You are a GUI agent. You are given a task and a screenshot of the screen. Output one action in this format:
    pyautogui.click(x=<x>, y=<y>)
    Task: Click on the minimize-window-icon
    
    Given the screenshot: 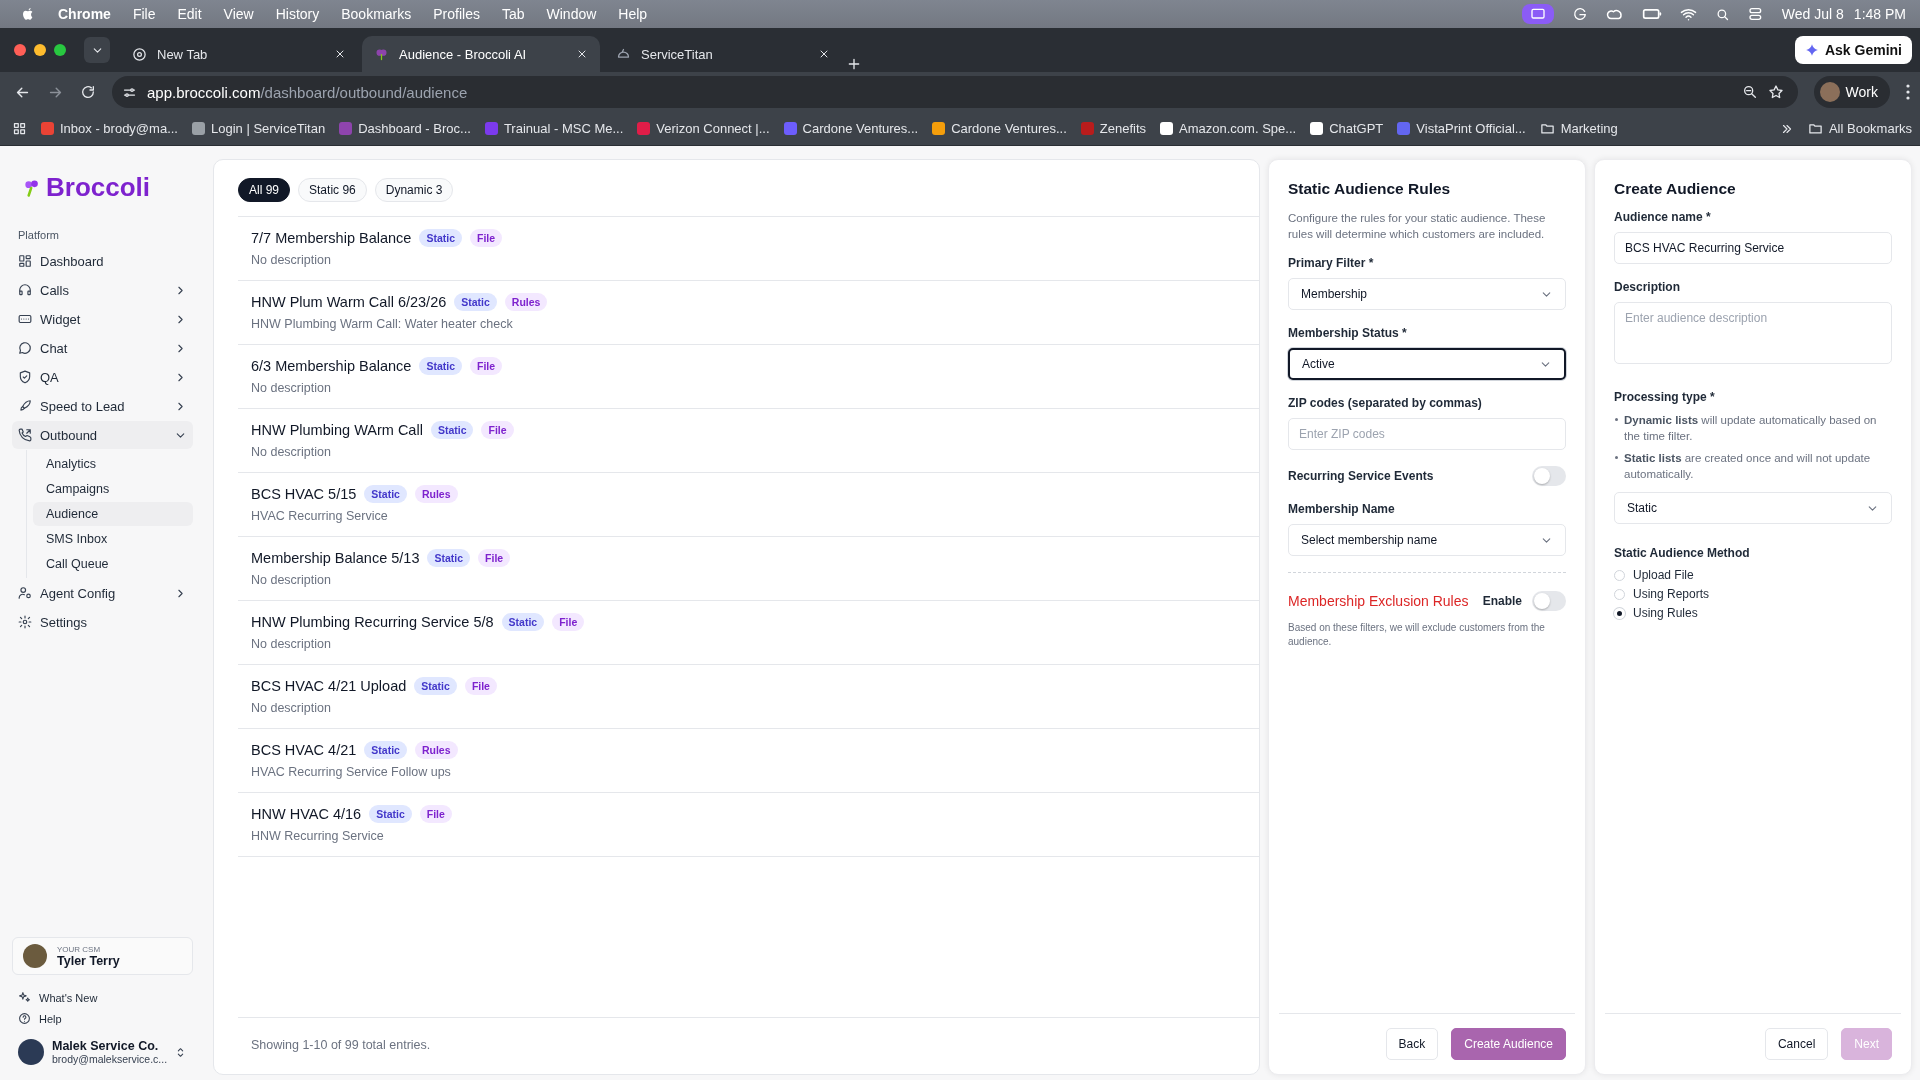 What is the action you would take?
    pyautogui.click(x=40, y=50)
    